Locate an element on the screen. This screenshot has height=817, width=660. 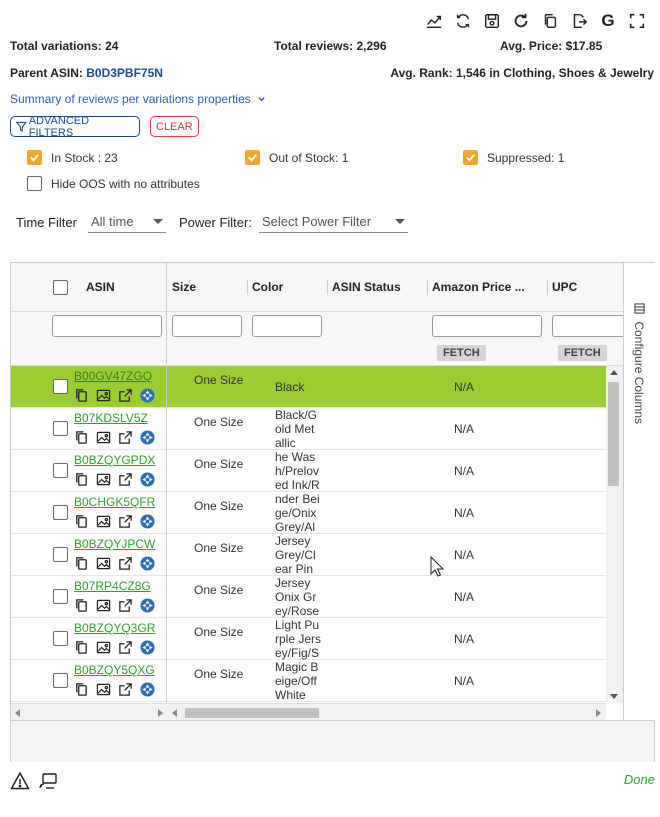
asin-link: B0BZQYQ3GR is located at coordinates (114, 628).